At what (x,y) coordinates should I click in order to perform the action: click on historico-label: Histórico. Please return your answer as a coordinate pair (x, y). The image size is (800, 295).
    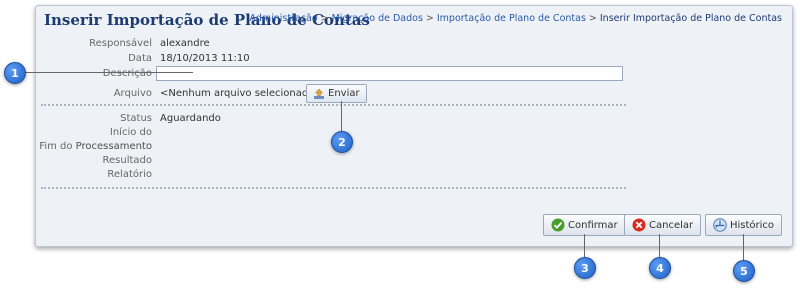
    Looking at the image, I should click on (752, 225).